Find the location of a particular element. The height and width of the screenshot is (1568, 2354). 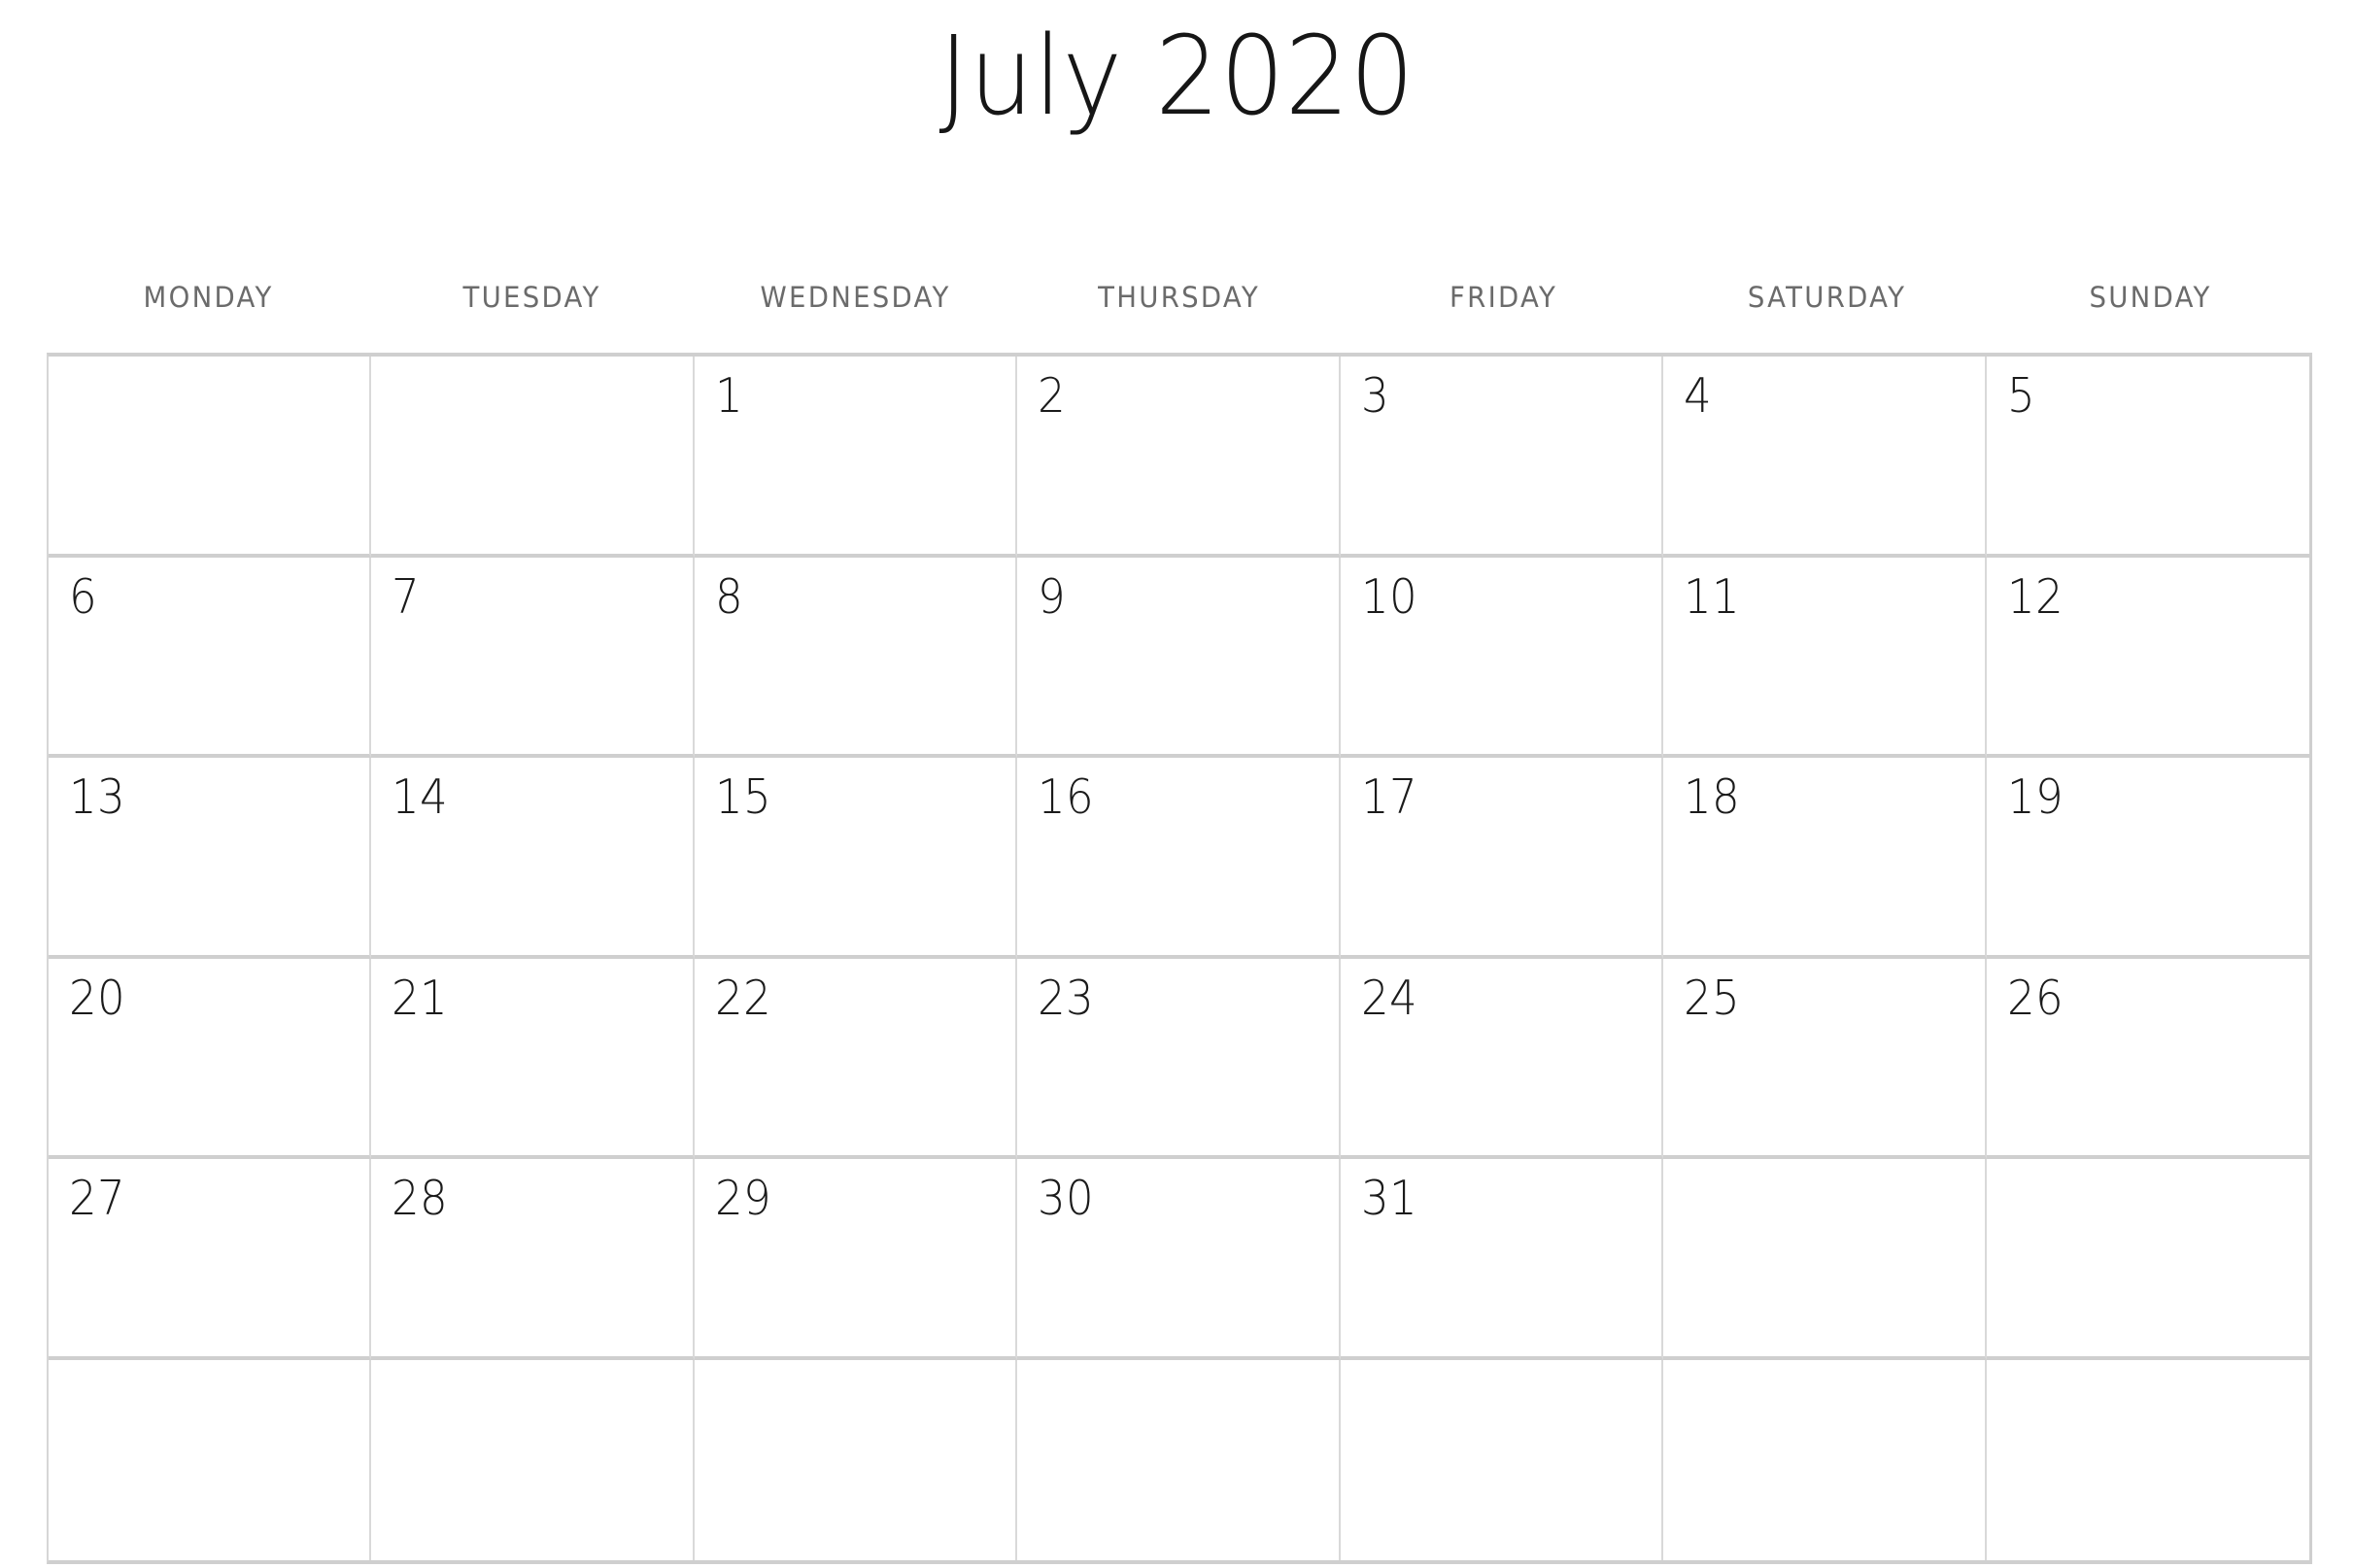

day-cell: 5 is located at coordinates (2147, 457).